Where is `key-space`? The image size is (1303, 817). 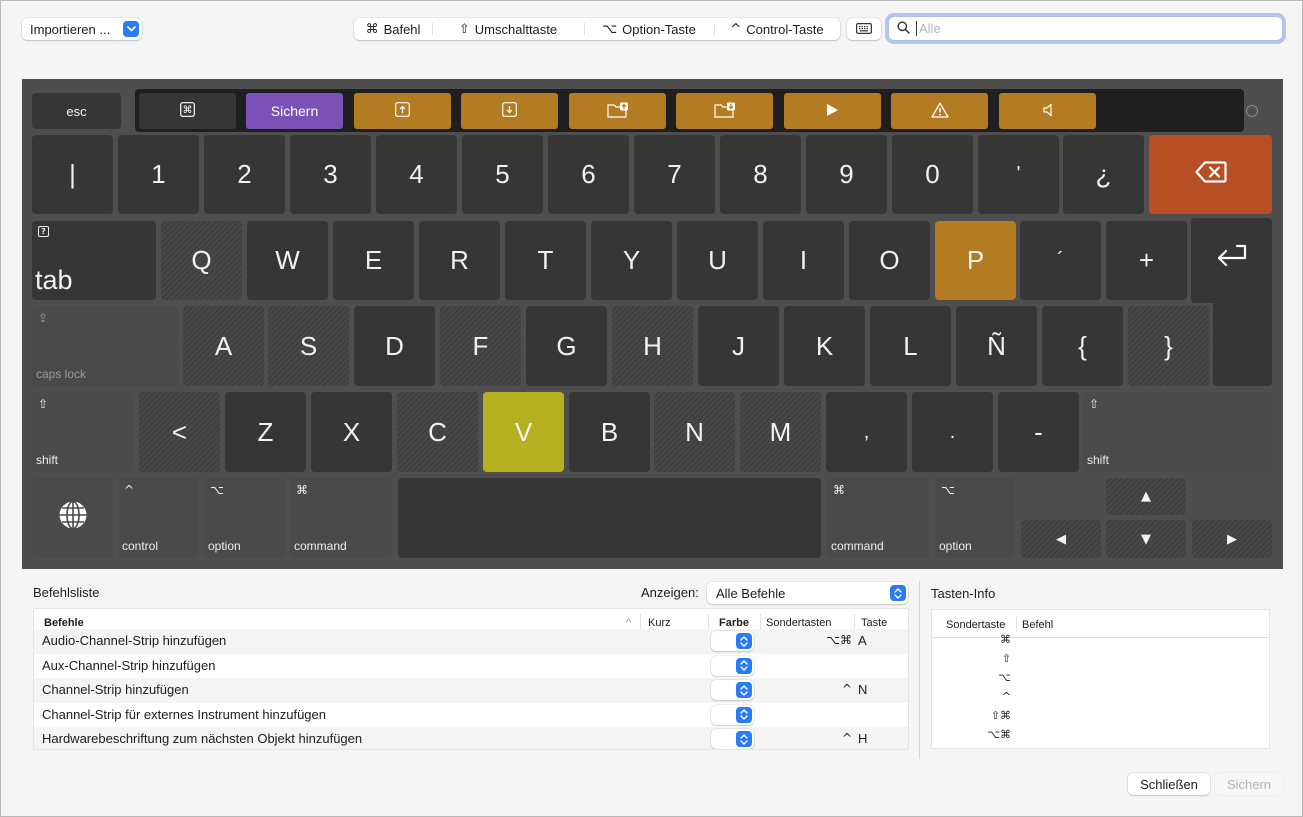
key-space is located at coordinates (609, 518).